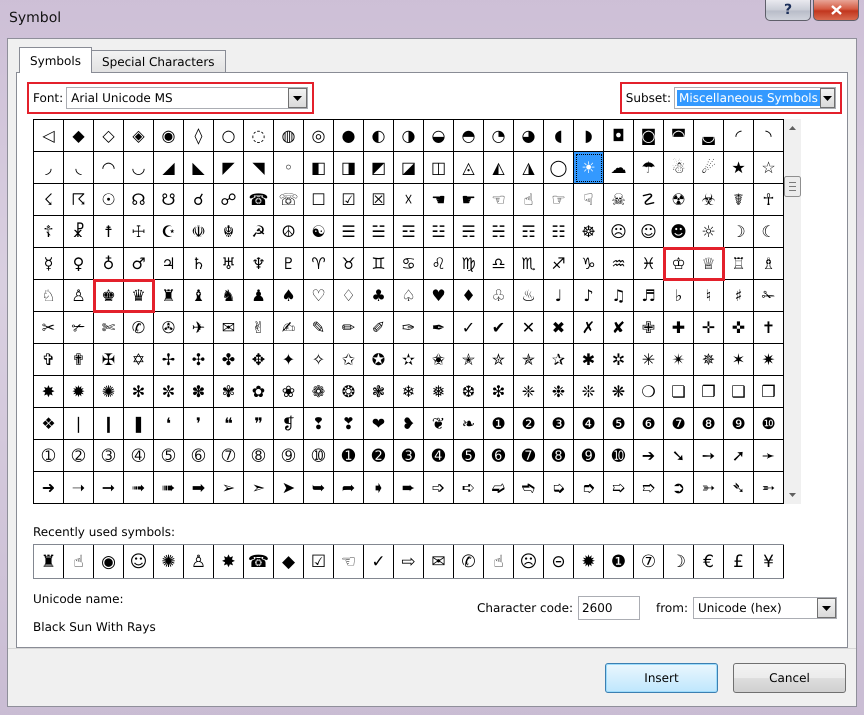 The height and width of the screenshot is (715, 864). I want to click on symbol-cell: ☡, so click(649, 200).